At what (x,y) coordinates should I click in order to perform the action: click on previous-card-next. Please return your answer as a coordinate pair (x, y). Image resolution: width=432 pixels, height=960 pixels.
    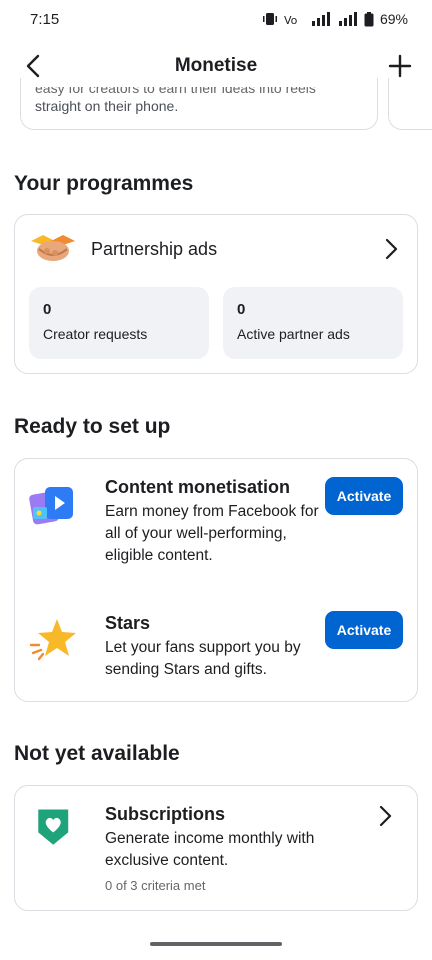
    Looking at the image, I should click on (410, 104).